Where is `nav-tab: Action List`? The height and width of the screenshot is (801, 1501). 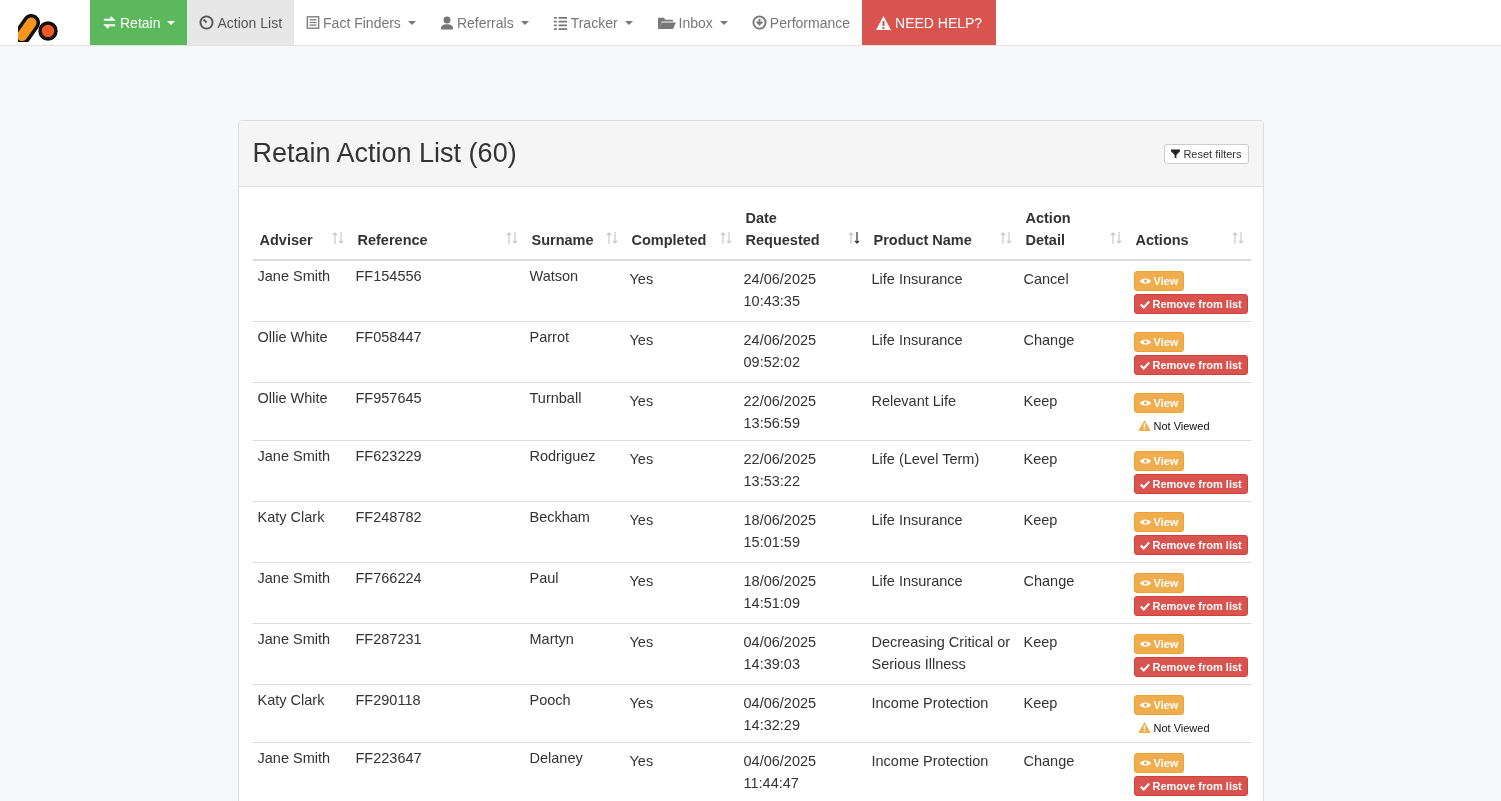
nav-tab: Action List is located at coordinates (241, 22).